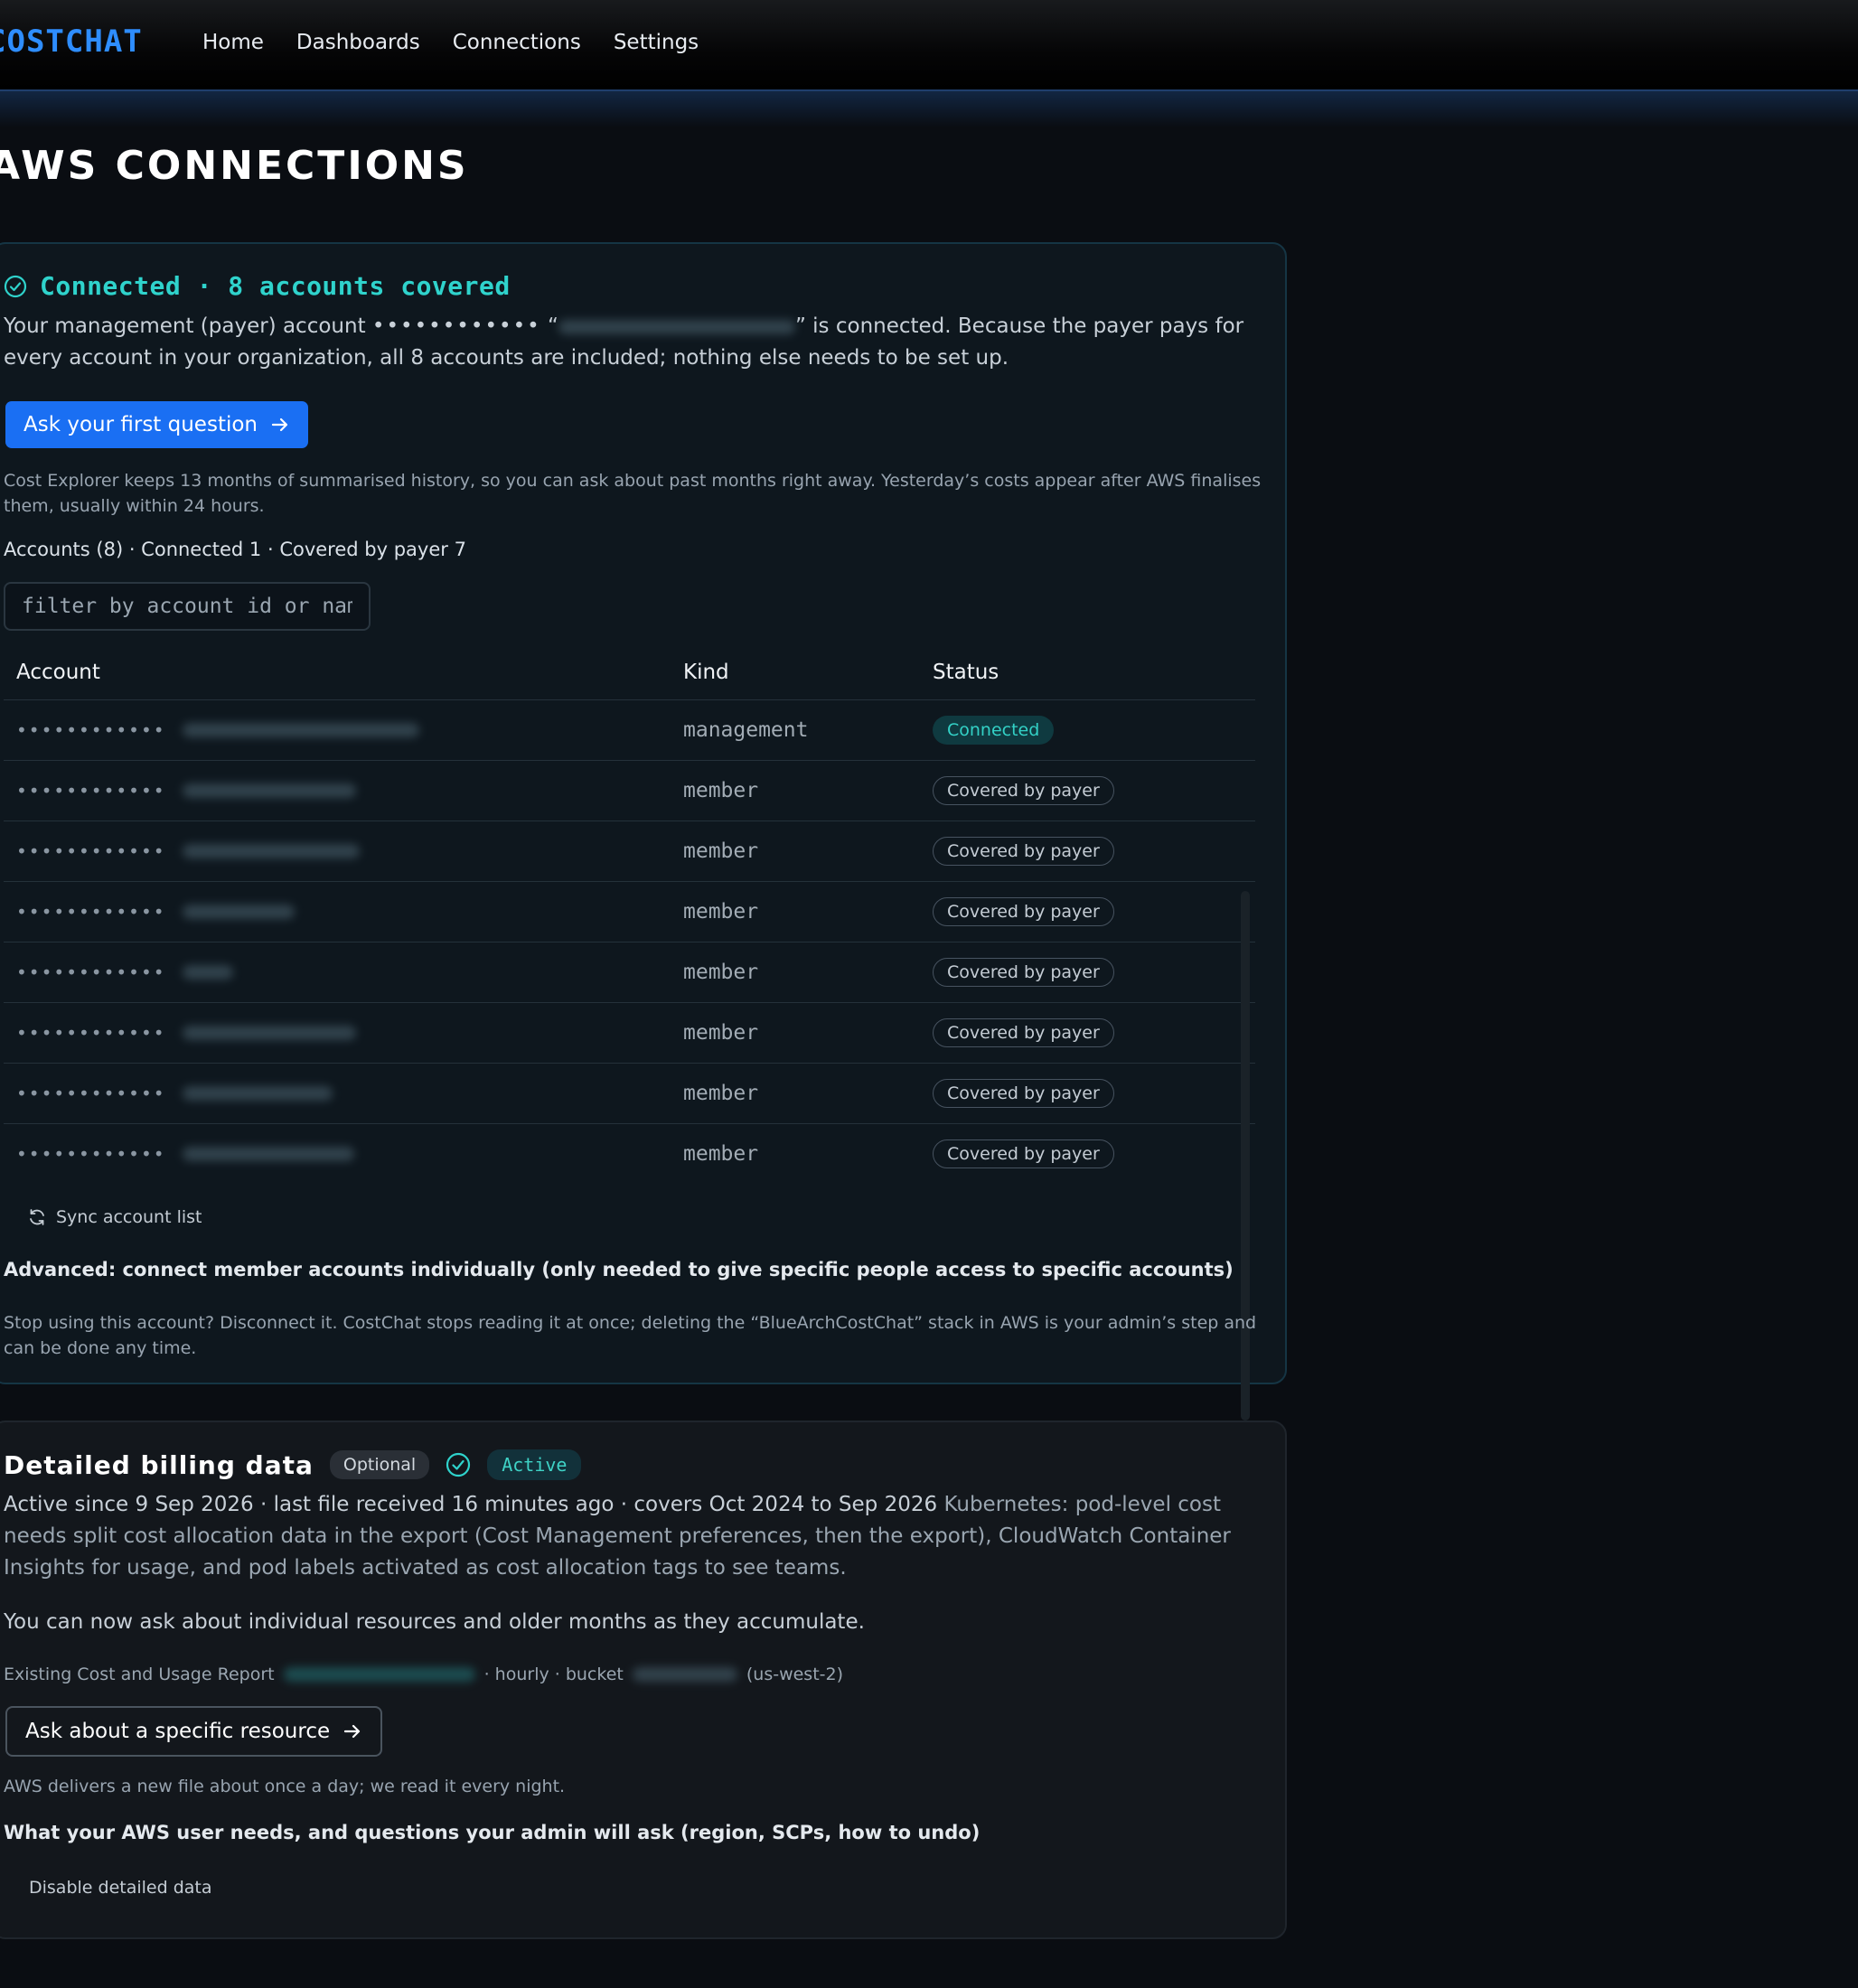 The width and height of the screenshot is (1858, 1988). What do you see at coordinates (746, 730) in the screenshot?
I see `account-kind: management` at bounding box center [746, 730].